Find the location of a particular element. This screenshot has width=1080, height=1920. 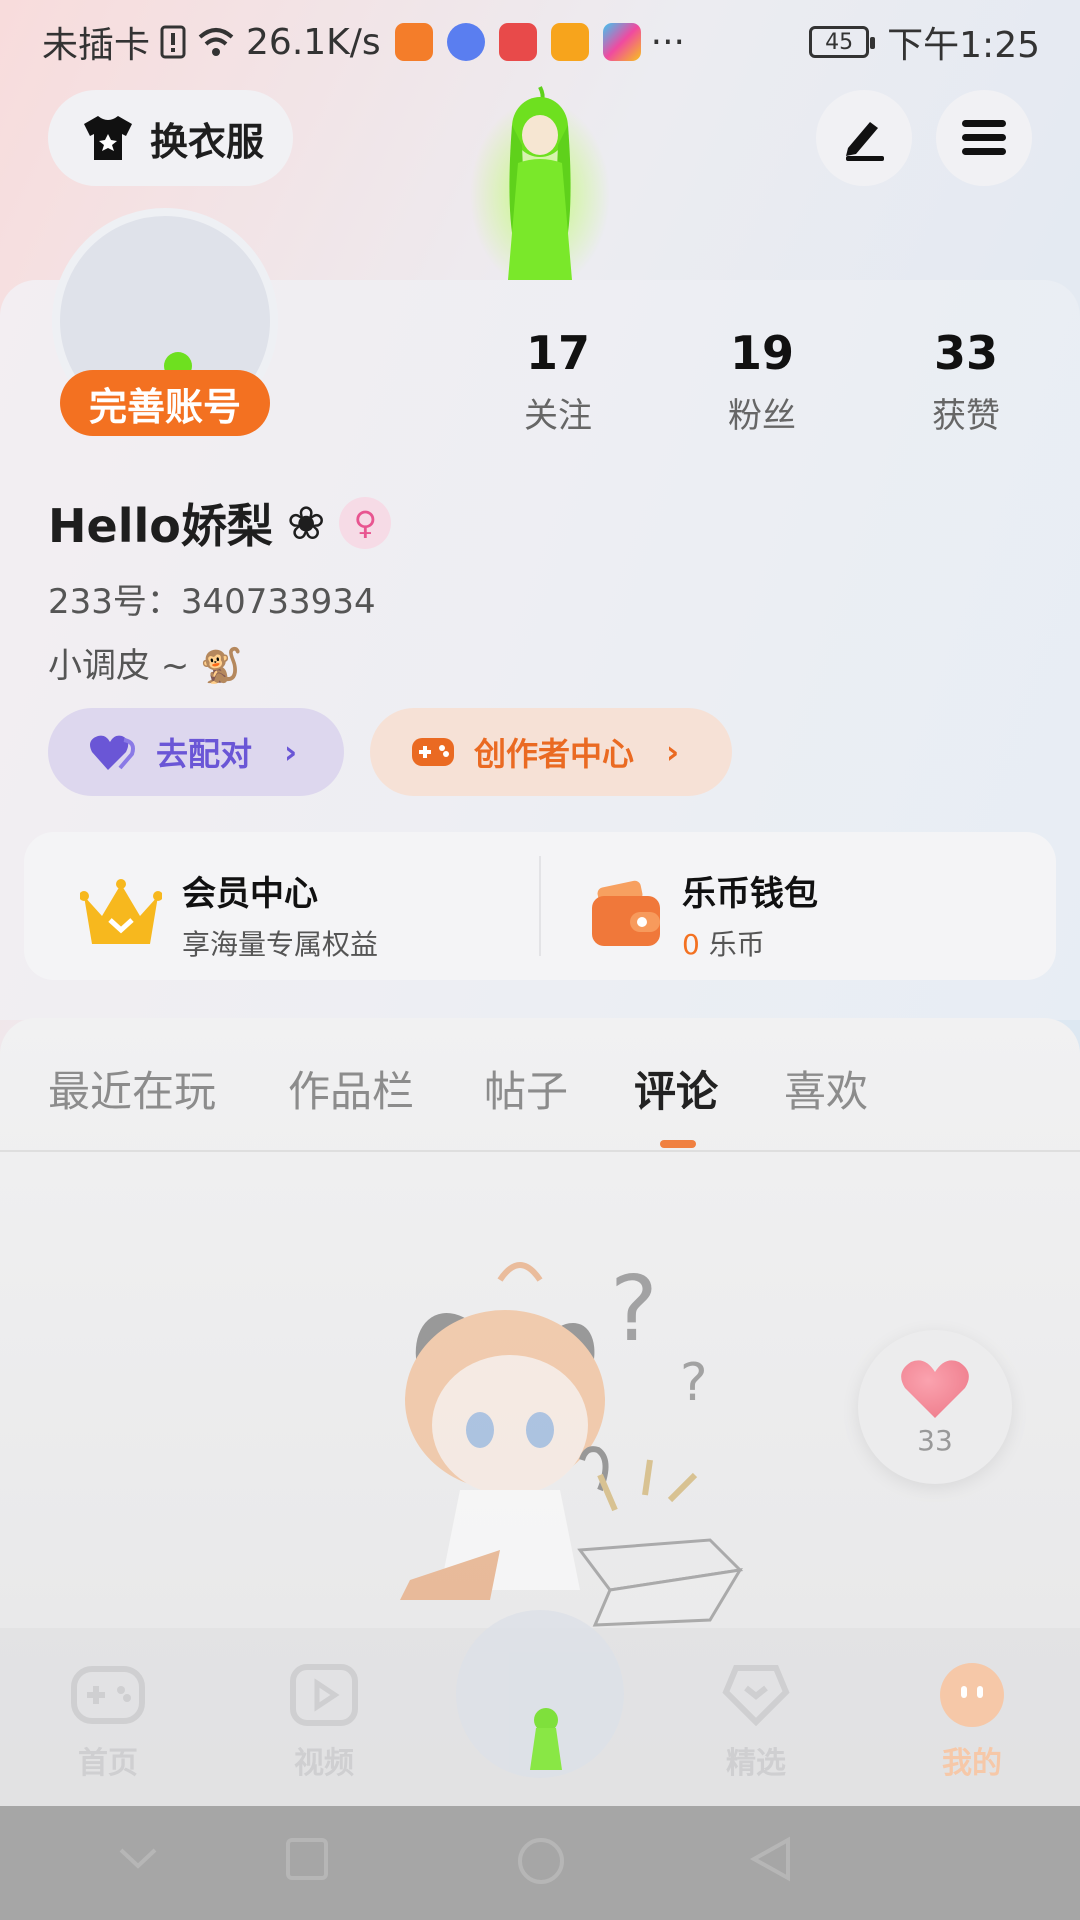

card-divider is located at coordinates (540, 906).